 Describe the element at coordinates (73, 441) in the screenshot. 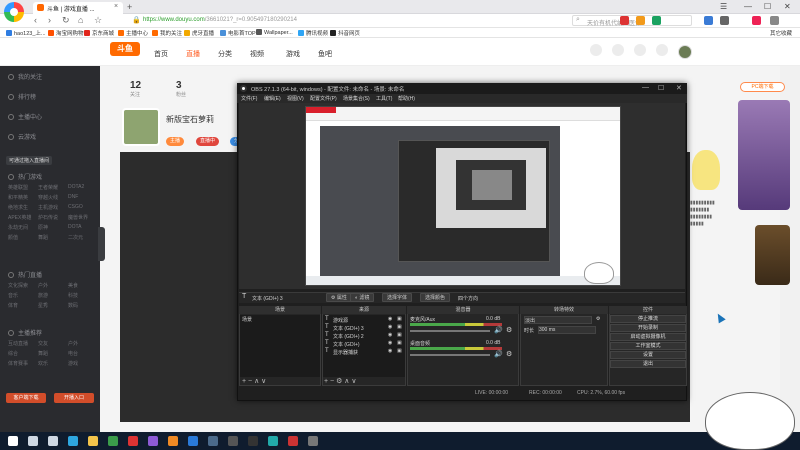

I see `edge-icon` at that location.